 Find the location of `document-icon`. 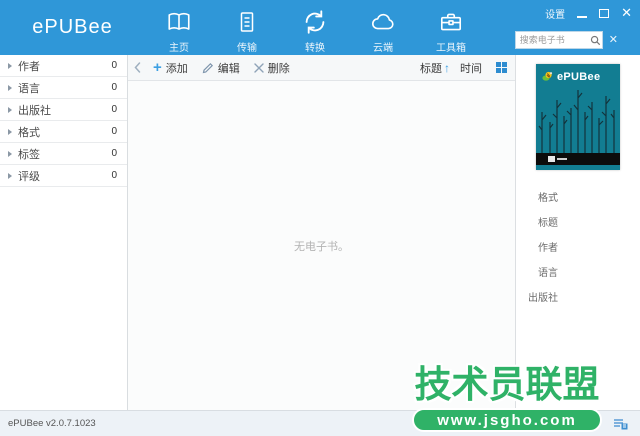

document-icon is located at coordinates (247, 22).